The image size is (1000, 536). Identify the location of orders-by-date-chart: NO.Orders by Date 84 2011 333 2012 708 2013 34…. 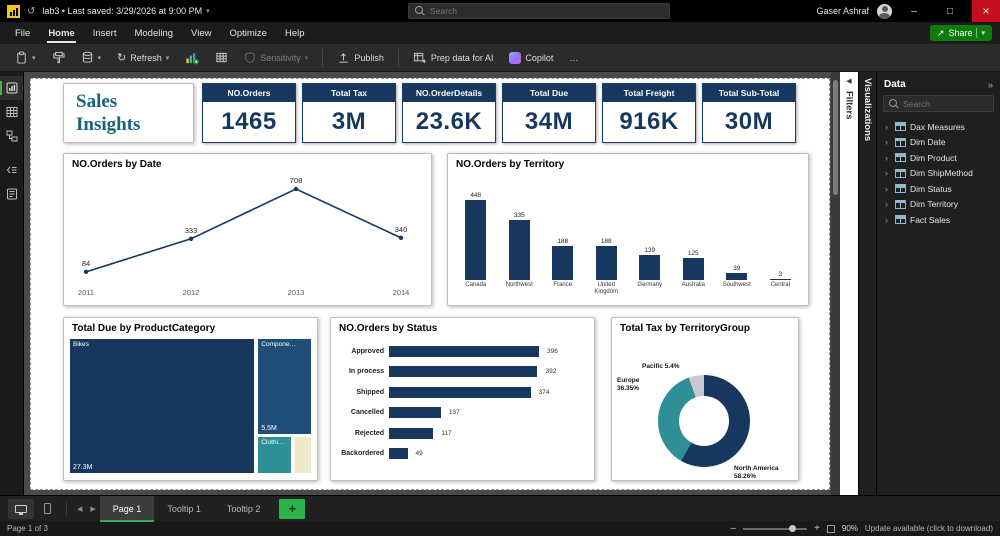
(247, 229).